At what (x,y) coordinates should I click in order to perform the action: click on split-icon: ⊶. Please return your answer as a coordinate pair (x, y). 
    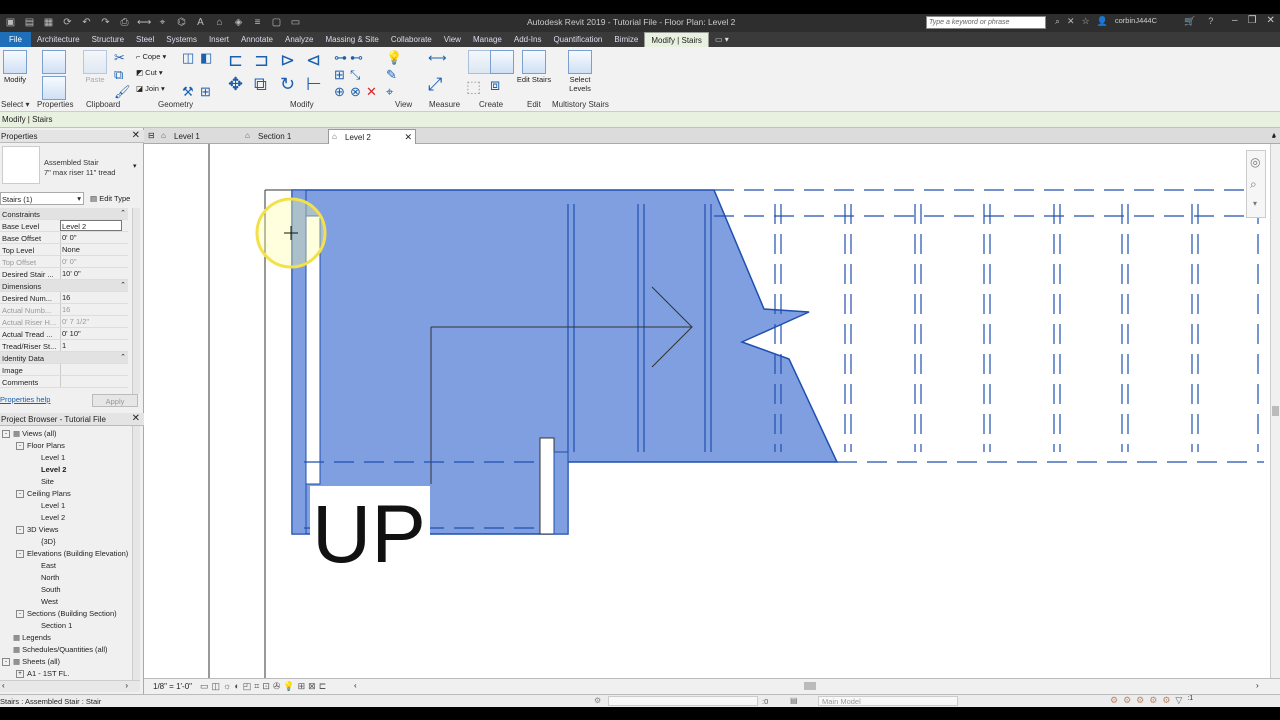
    Looking at the image, I should click on (340, 58).